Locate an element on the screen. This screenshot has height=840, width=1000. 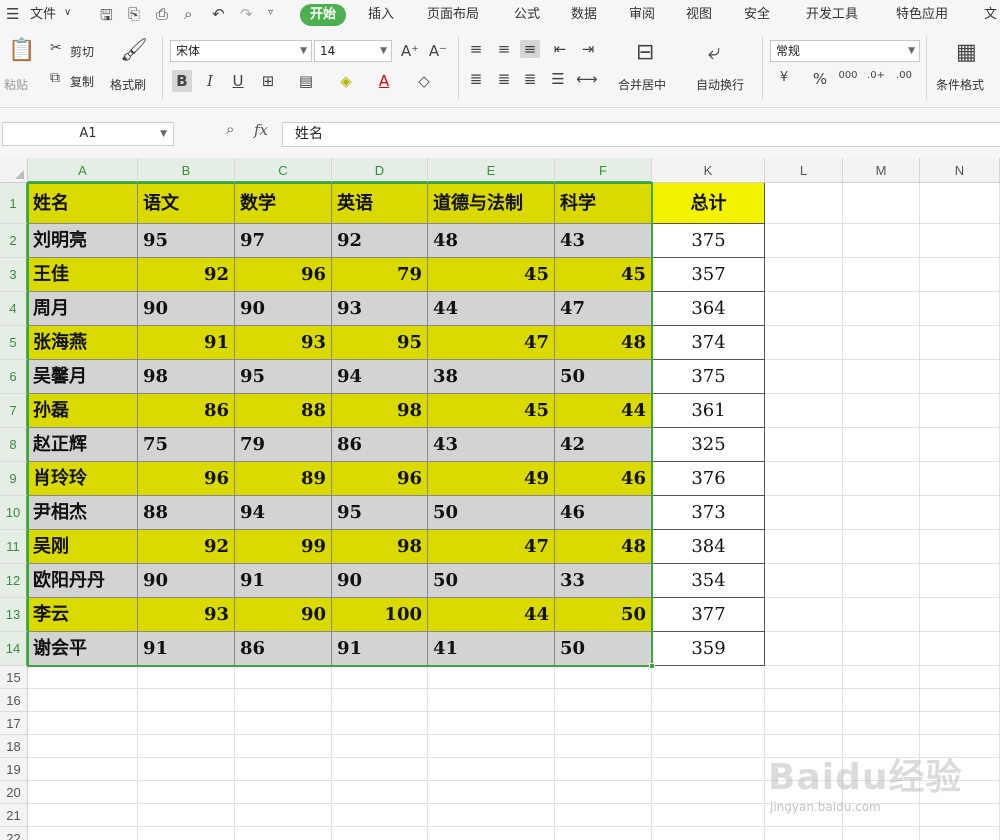
row-header-16: 16 is located at coordinates (14, 700).